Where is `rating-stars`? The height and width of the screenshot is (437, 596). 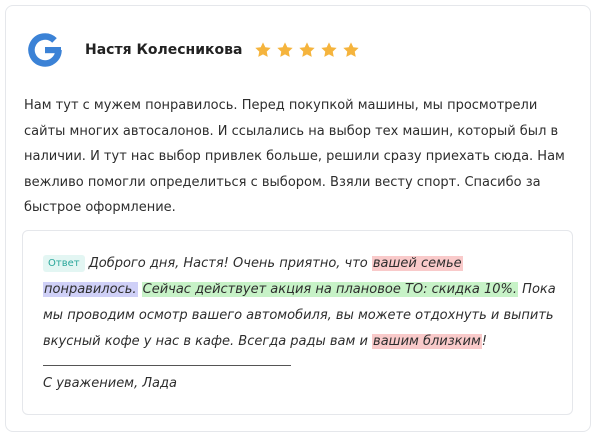
rating-stars is located at coordinates (307, 50).